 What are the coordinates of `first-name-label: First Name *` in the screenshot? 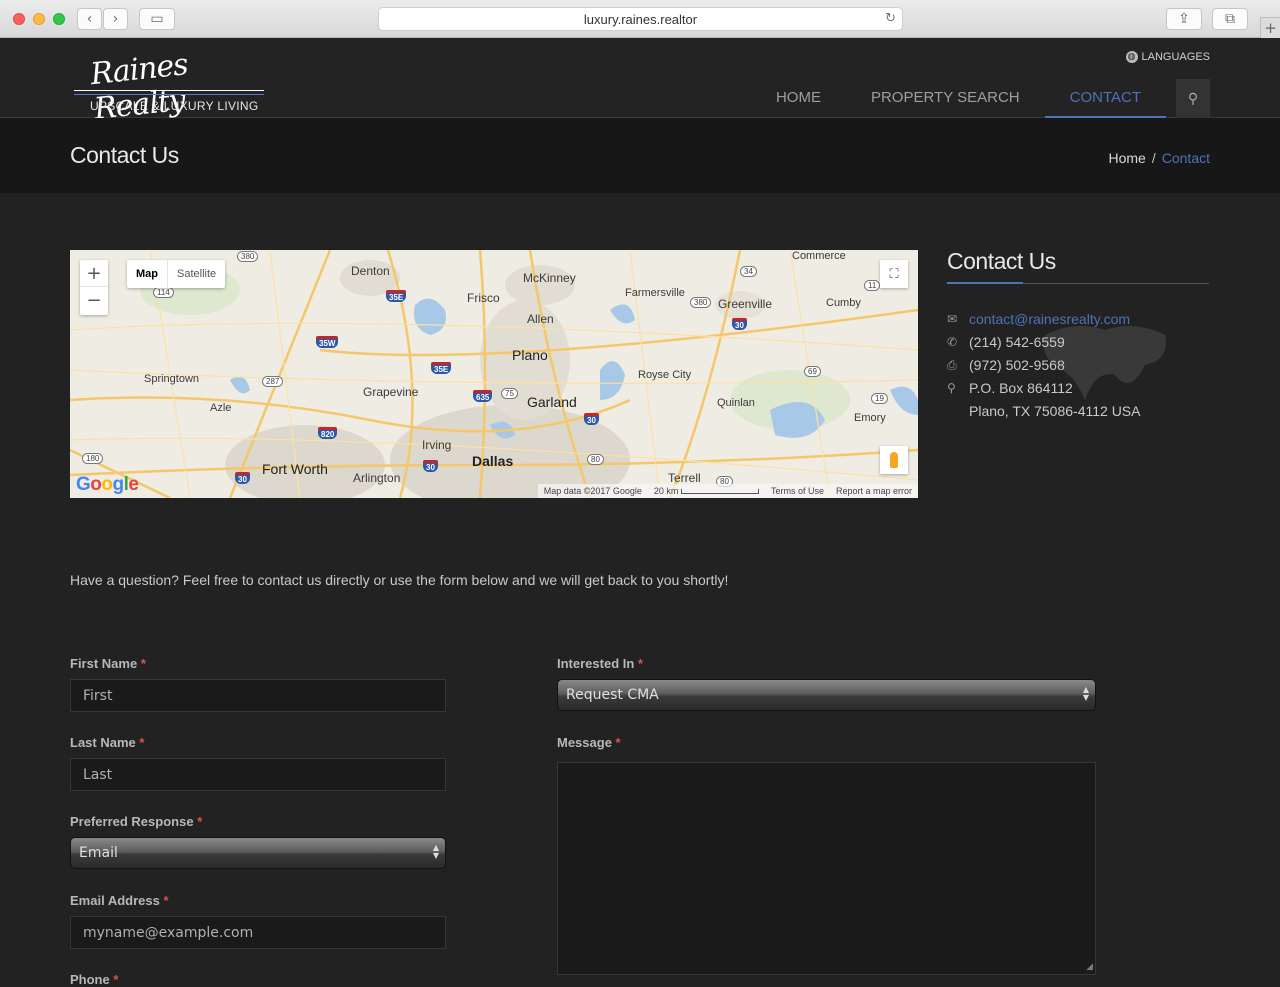 It's located at (108, 663).